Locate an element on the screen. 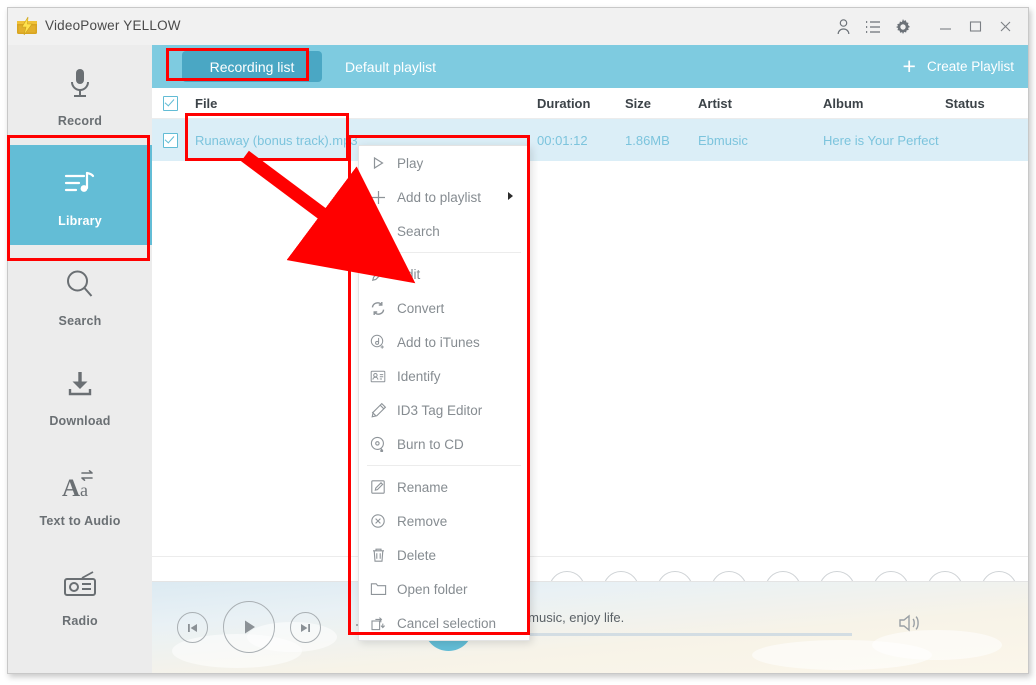  tab-label: Default playlist is located at coordinates (391, 66).